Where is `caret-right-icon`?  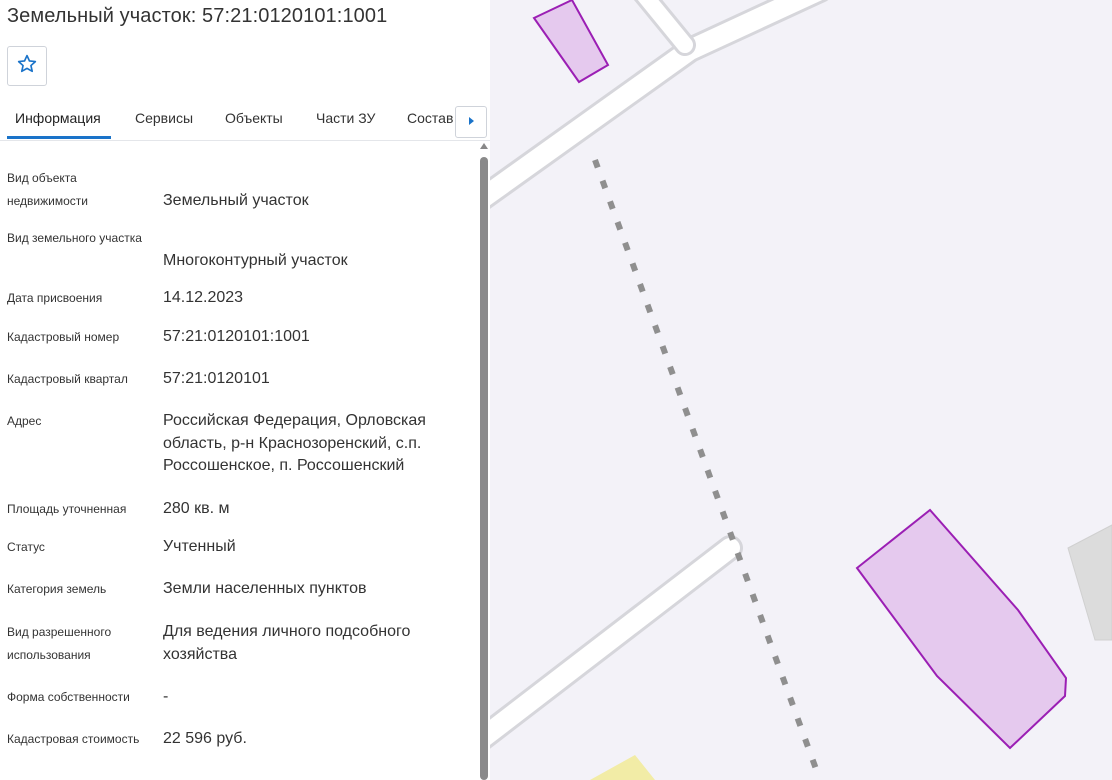 caret-right-icon is located at coordinates (471, 122).